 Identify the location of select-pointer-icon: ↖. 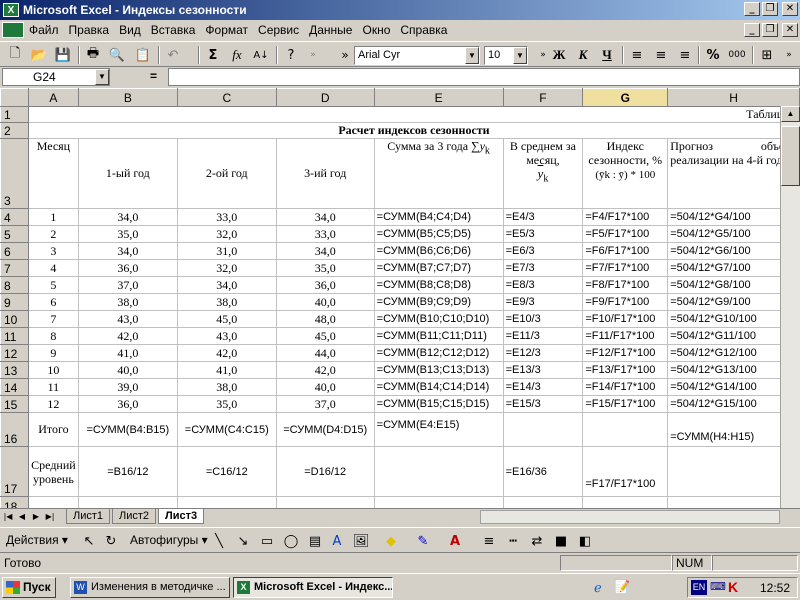
(89, 541).